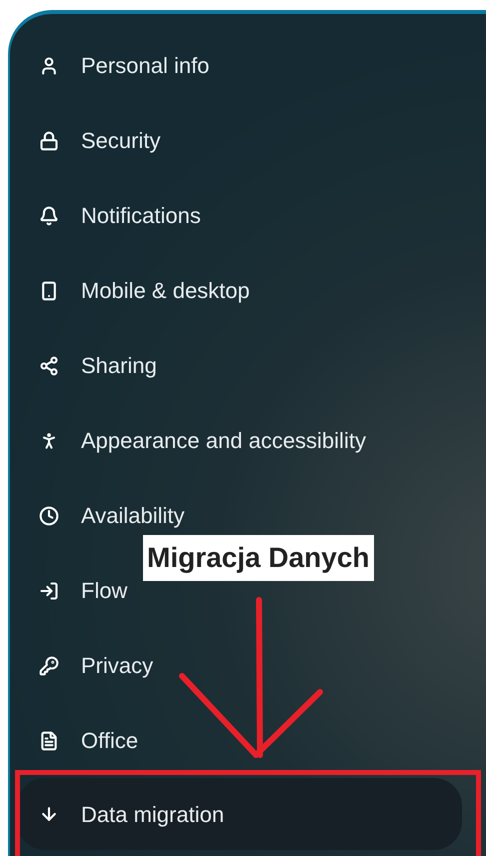  Describe the element at coordinates (89, 366) in the screenshot. I see `menu-item: Sharing` at that location.